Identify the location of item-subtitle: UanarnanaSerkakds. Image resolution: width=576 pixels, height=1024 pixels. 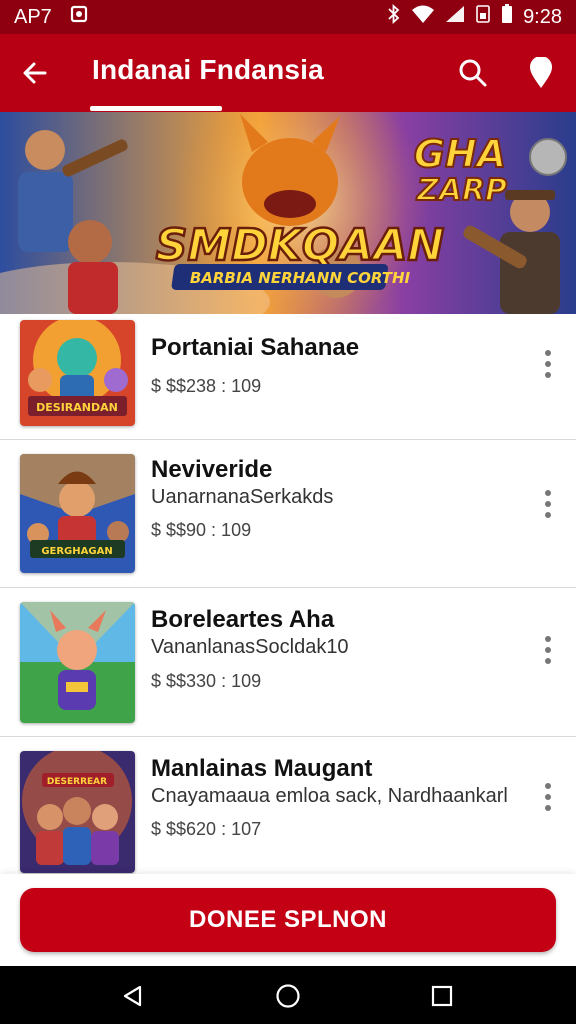
(242, 497).